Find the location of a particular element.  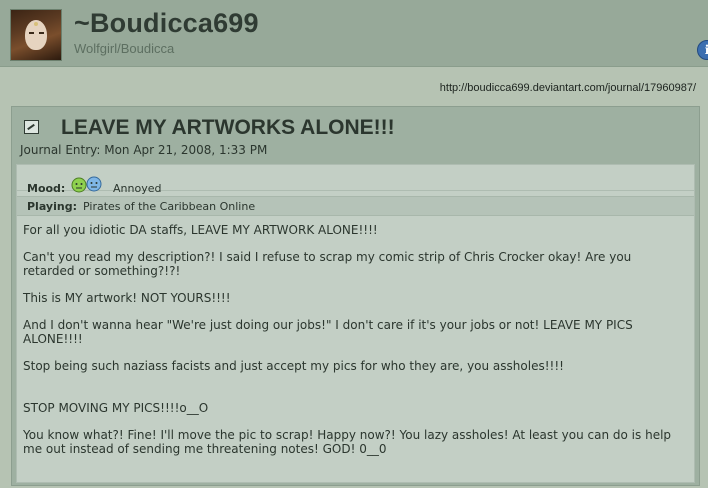

playing-label: Playing: is located at coordinates (52, 206).